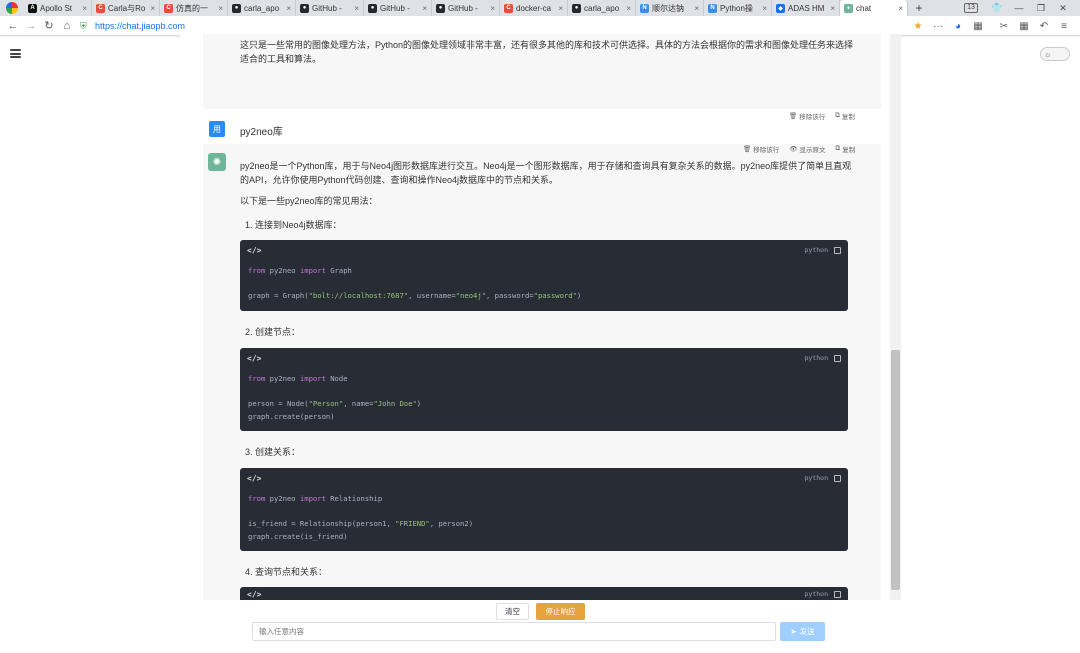 Image resolution: width=1080 pixels, height=653 pixels. What do you see at coordinates (848, 117) in the screenshot?
I see `copy-label: 复制` at bounding box center [848, 117].